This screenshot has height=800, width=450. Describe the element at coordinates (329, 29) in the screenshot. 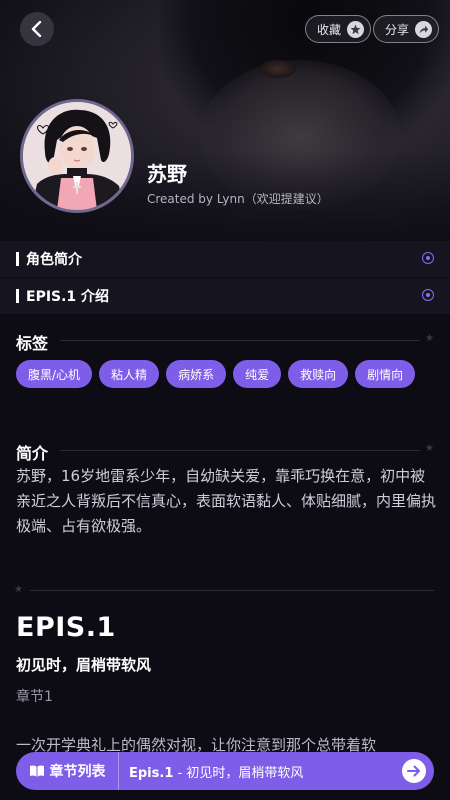

I see `favorite-label: 收藏` at that location.